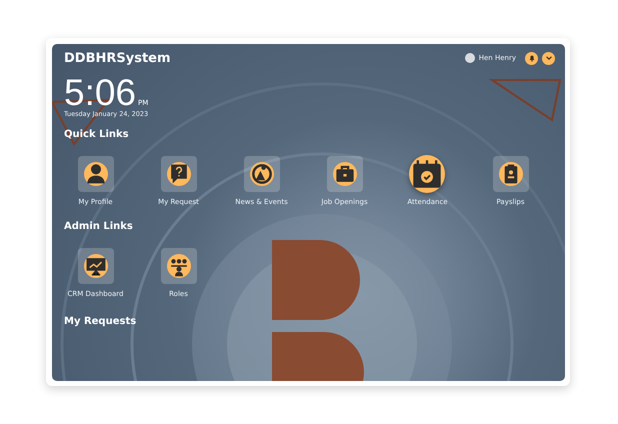 The height and width of the screenshot is (424, 618). I want to click on dropdown-button, so click(548, 58).